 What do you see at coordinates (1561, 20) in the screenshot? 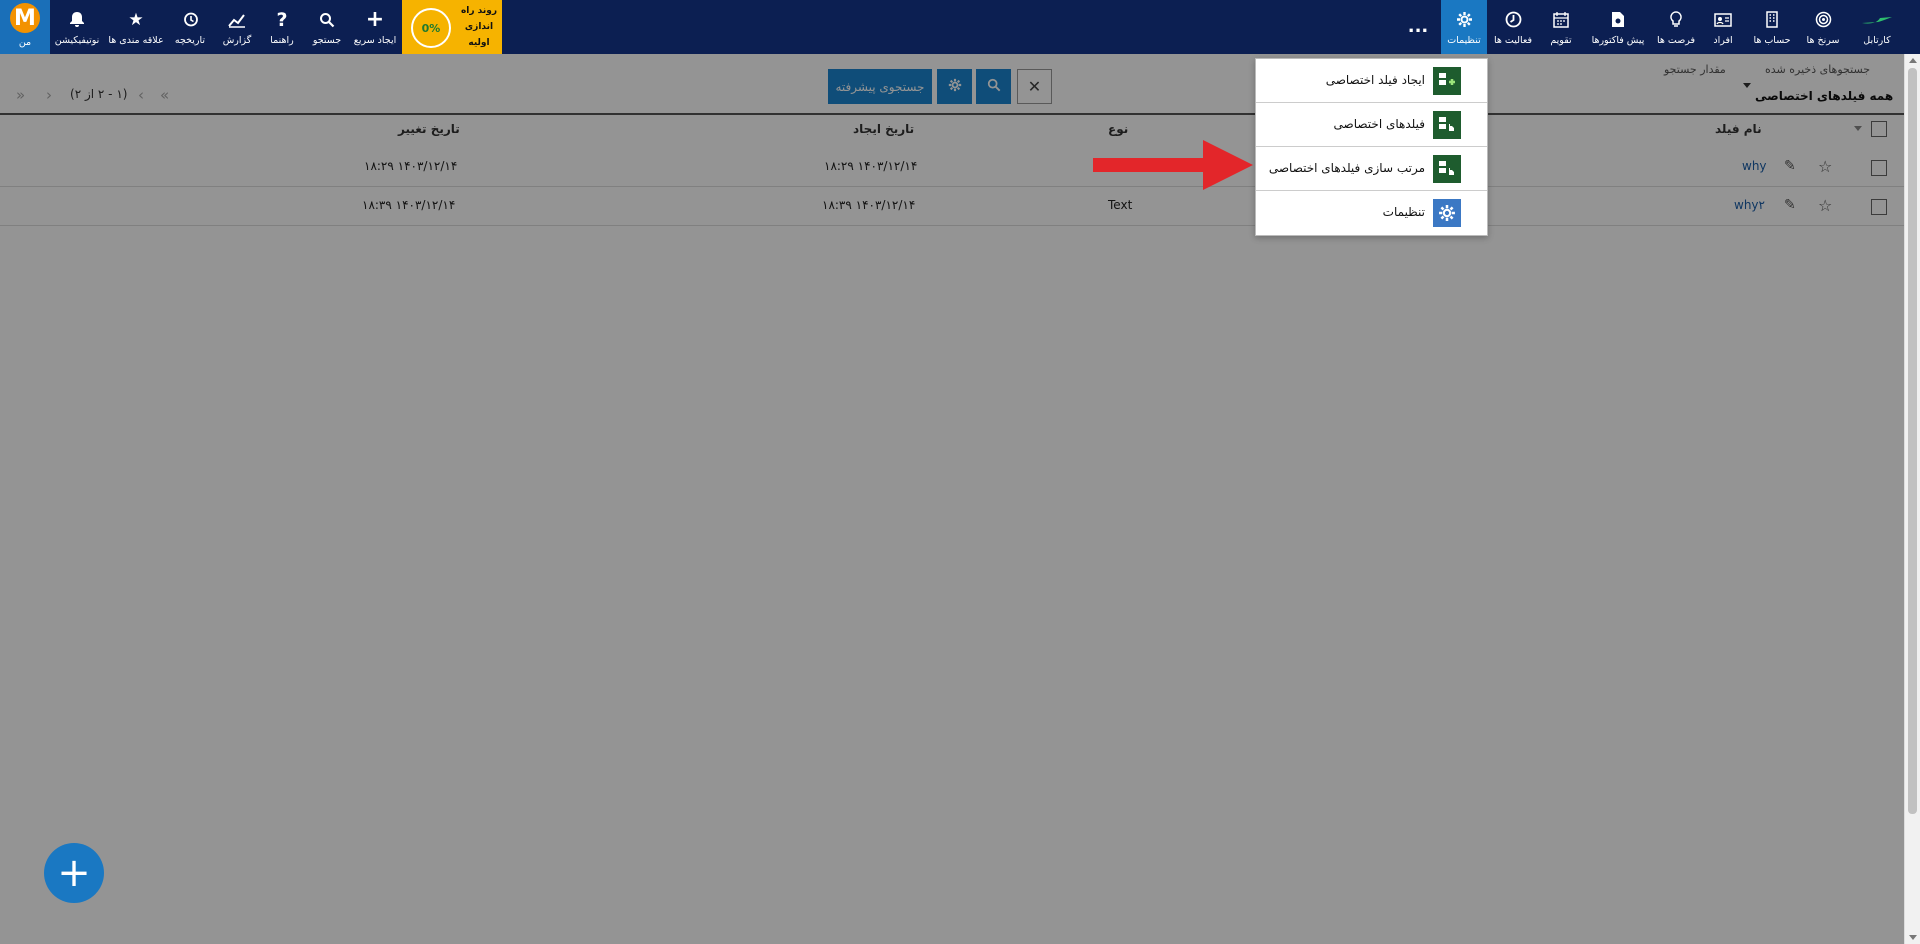
I see `calendar-icon` at bounding box center [1561, 20].